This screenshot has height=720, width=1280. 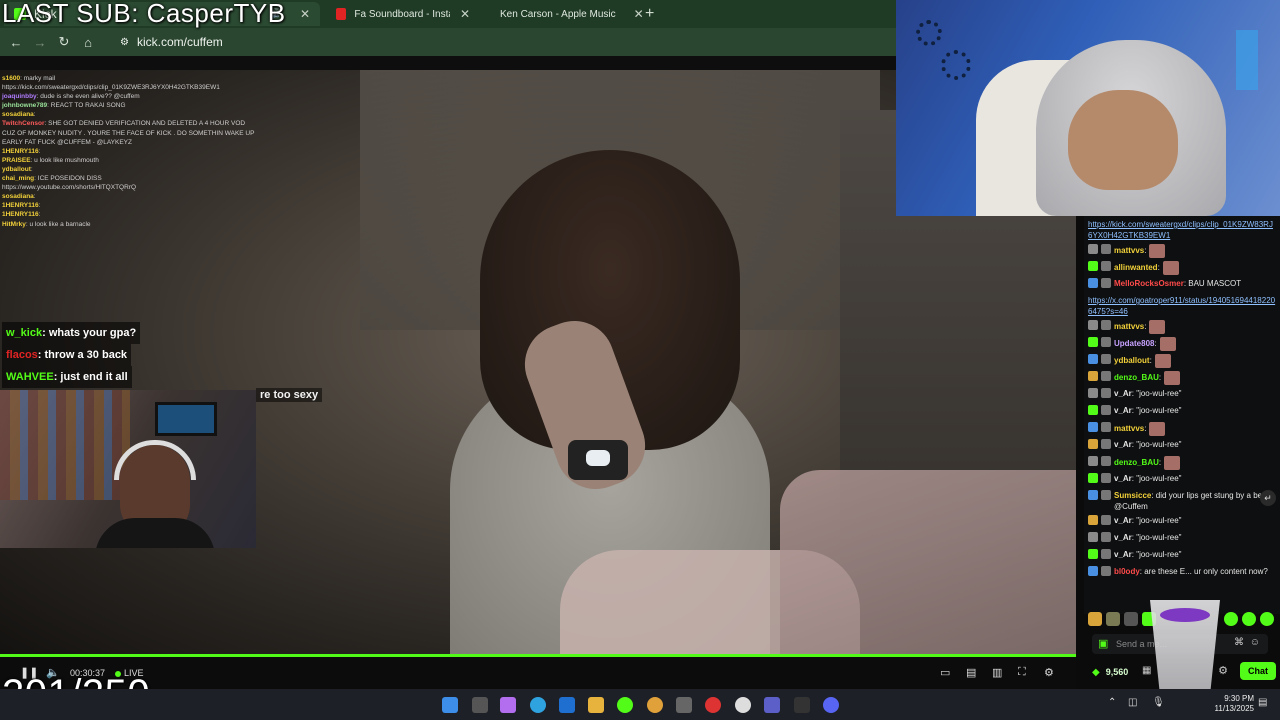 I want to click on copilot-icon, so click(x=508, y=705).